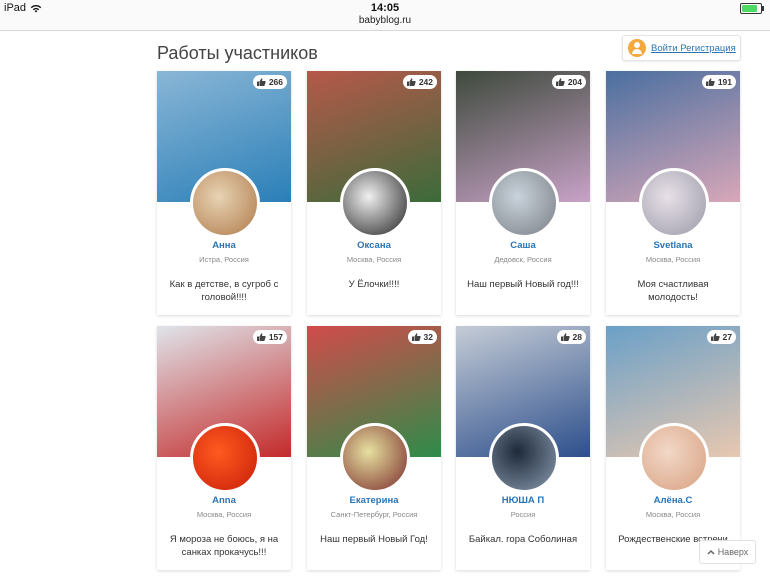 The height and width of the screenshot is (578, 770). I want to click on participant-card: 242 Оксана Москва, Россия У Ёлочки!!!!, so click(374, 193).